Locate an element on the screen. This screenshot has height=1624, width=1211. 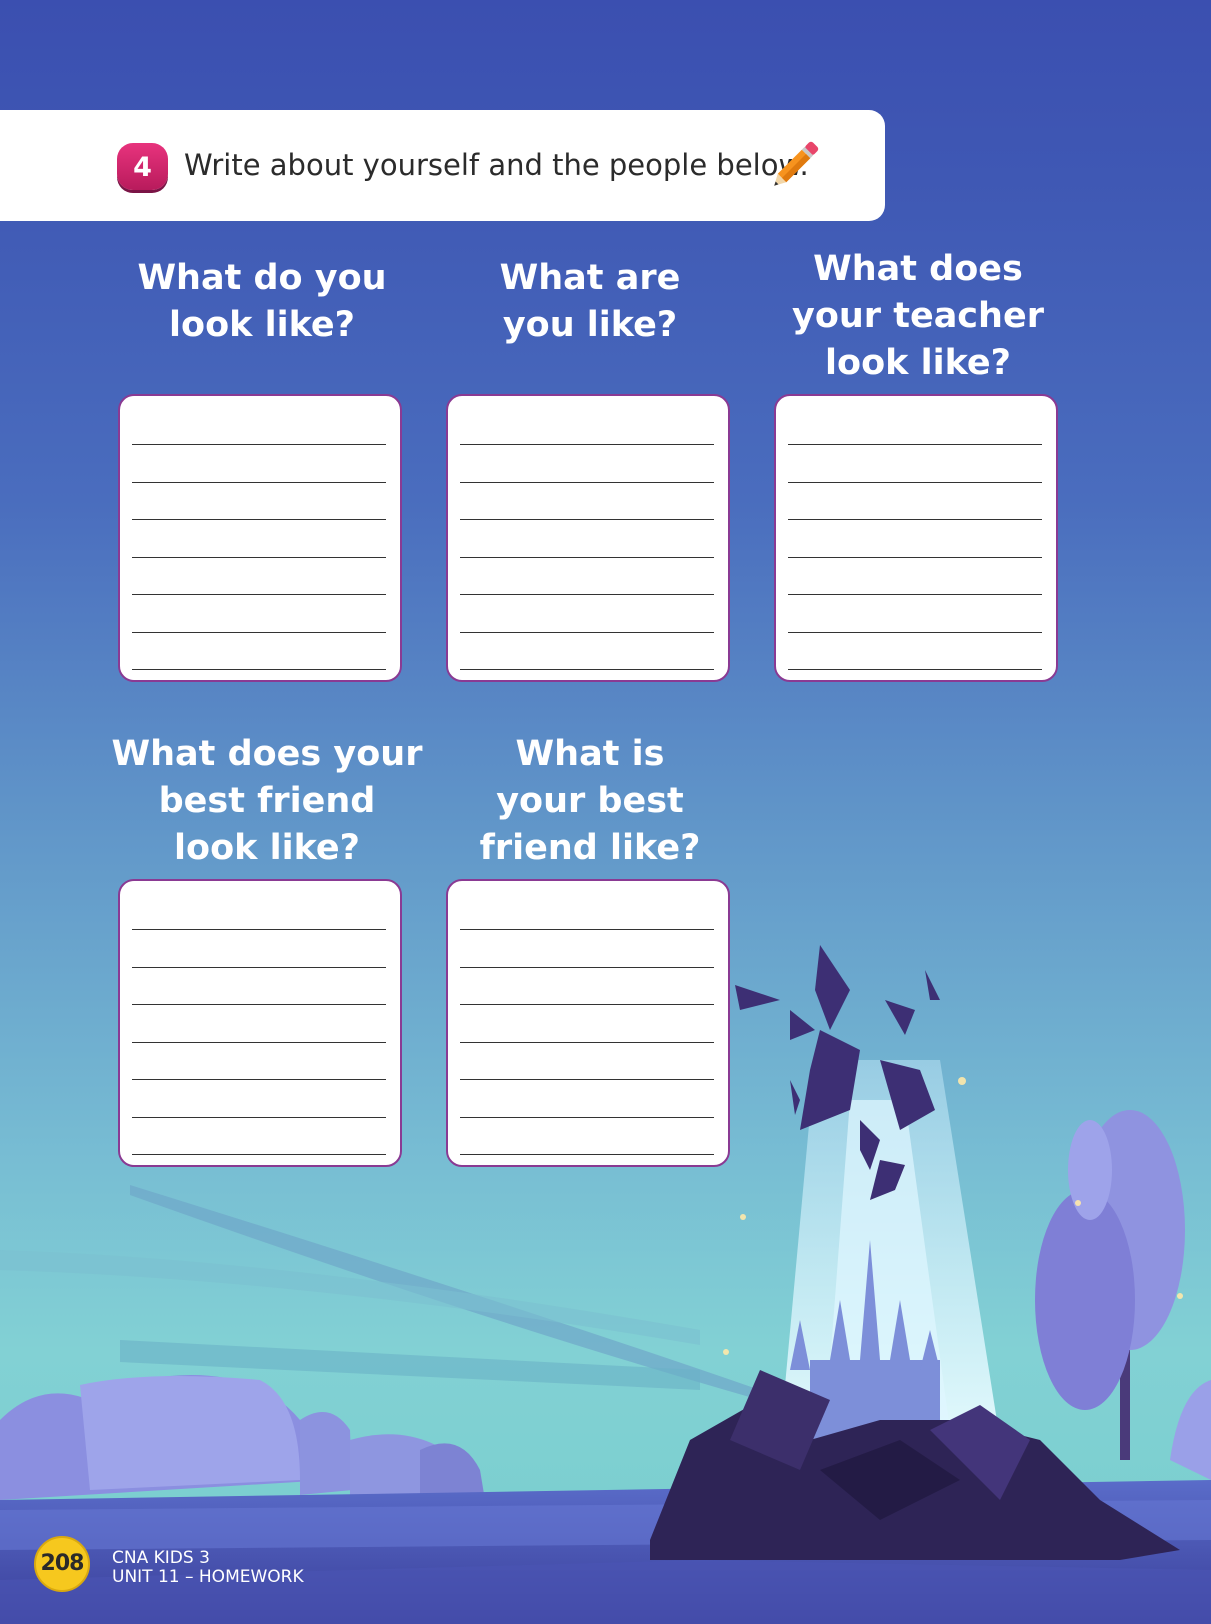
question-4-line-3: look like? is located at coordinates (267, 848).